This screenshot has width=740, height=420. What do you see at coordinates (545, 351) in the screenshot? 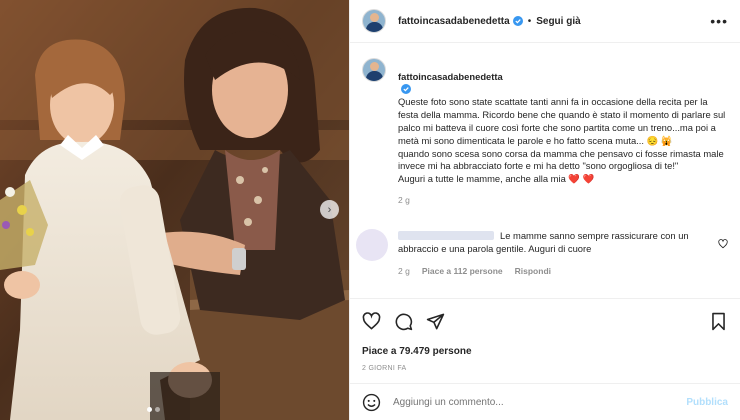
I see `likes-count: Piace a 79.479 persone` at bounding box center [545, 351].